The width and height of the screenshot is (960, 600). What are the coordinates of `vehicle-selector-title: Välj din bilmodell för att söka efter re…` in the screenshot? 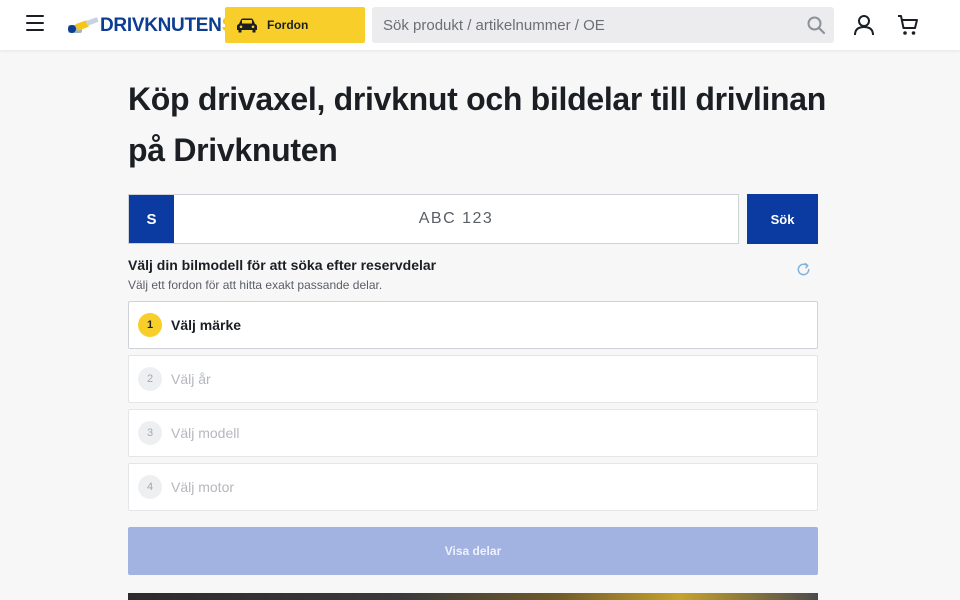 It's located at (282, 265).